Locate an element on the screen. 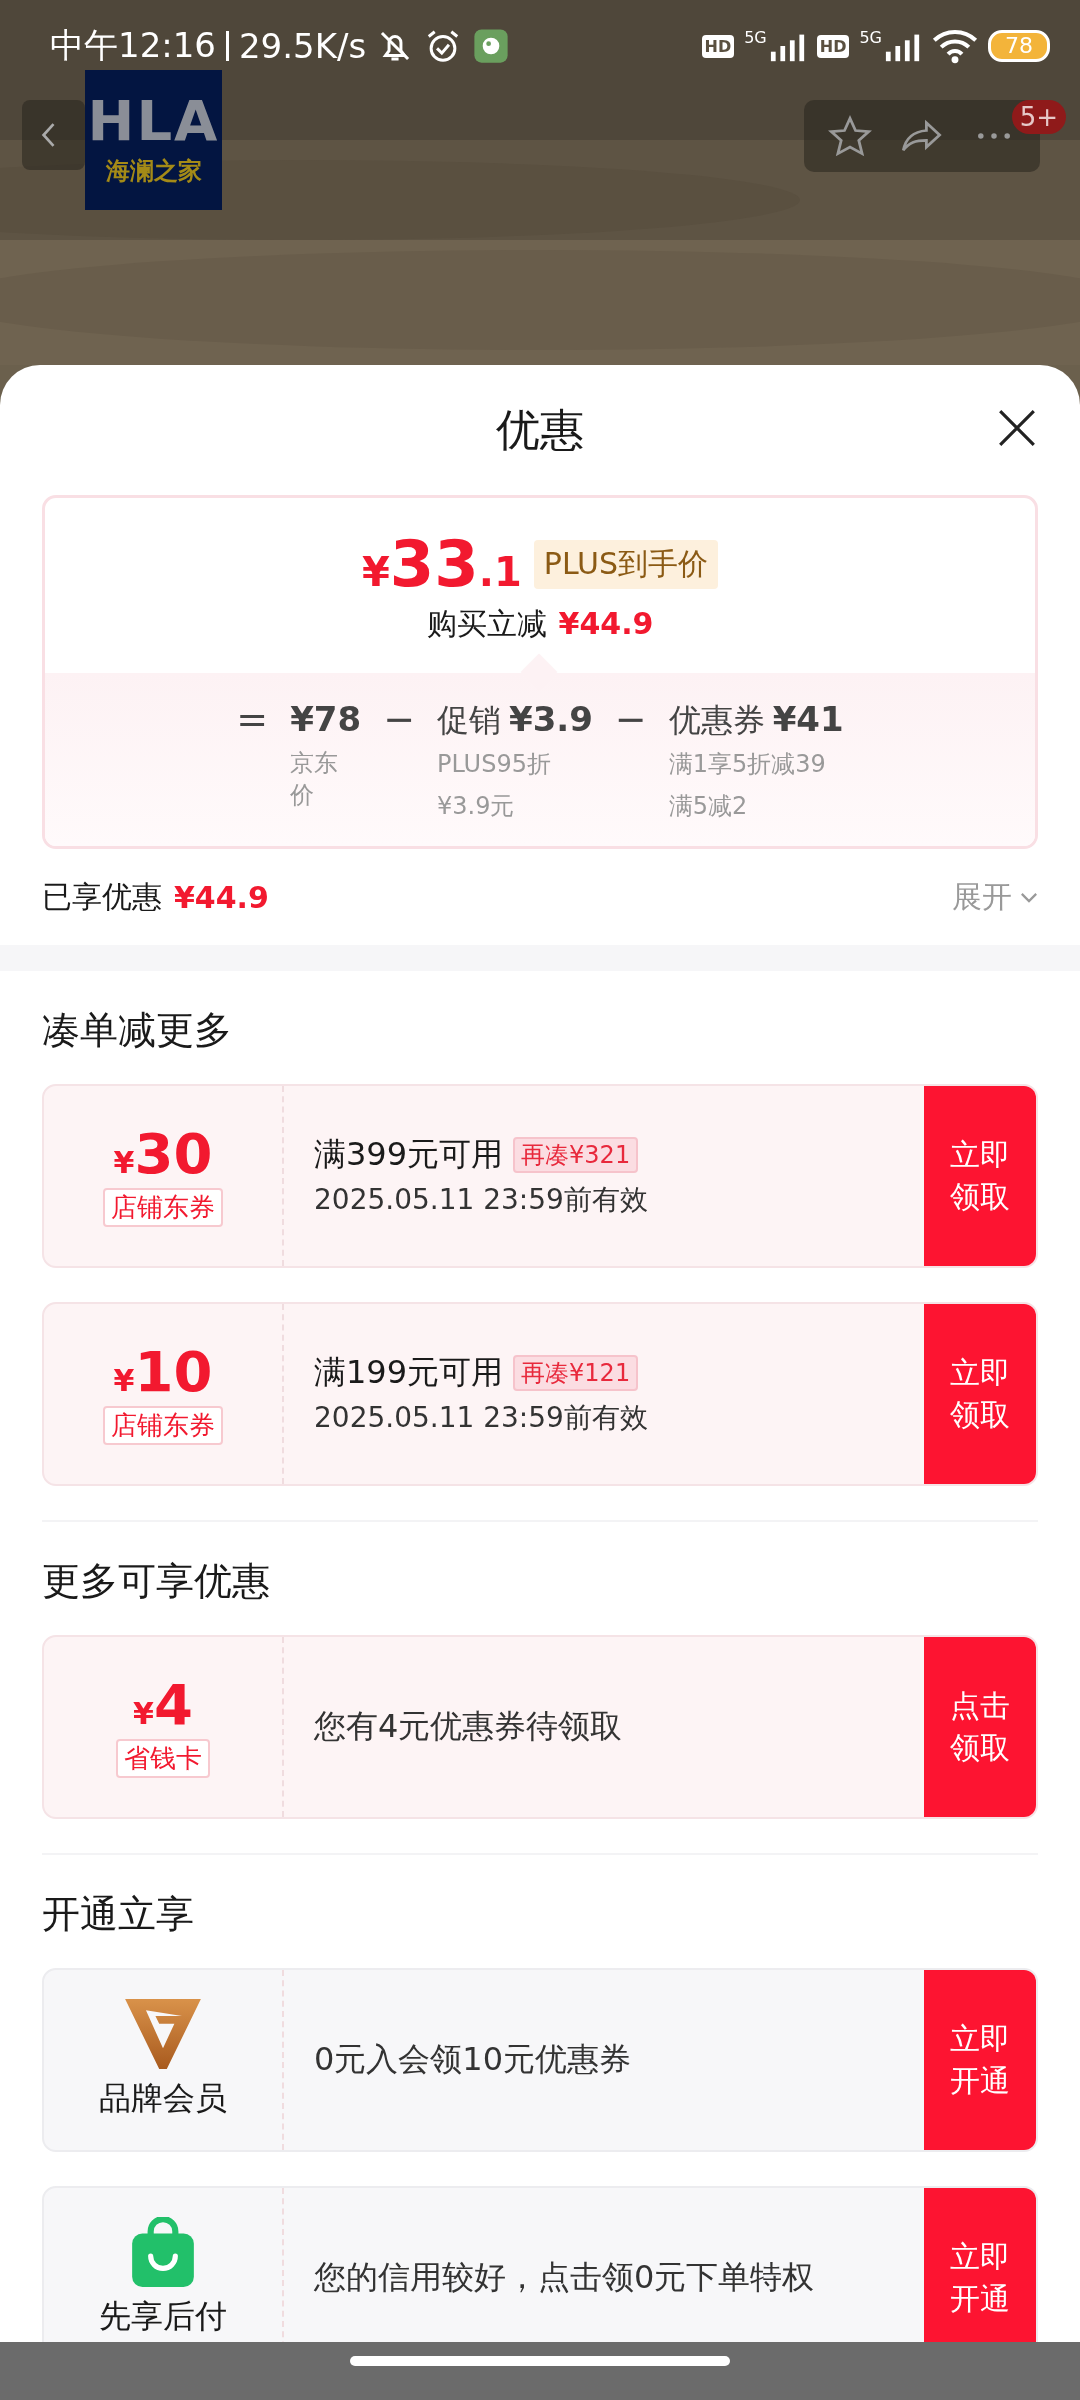  sheet-title: 优惠 is located at coordinates (540, 429).